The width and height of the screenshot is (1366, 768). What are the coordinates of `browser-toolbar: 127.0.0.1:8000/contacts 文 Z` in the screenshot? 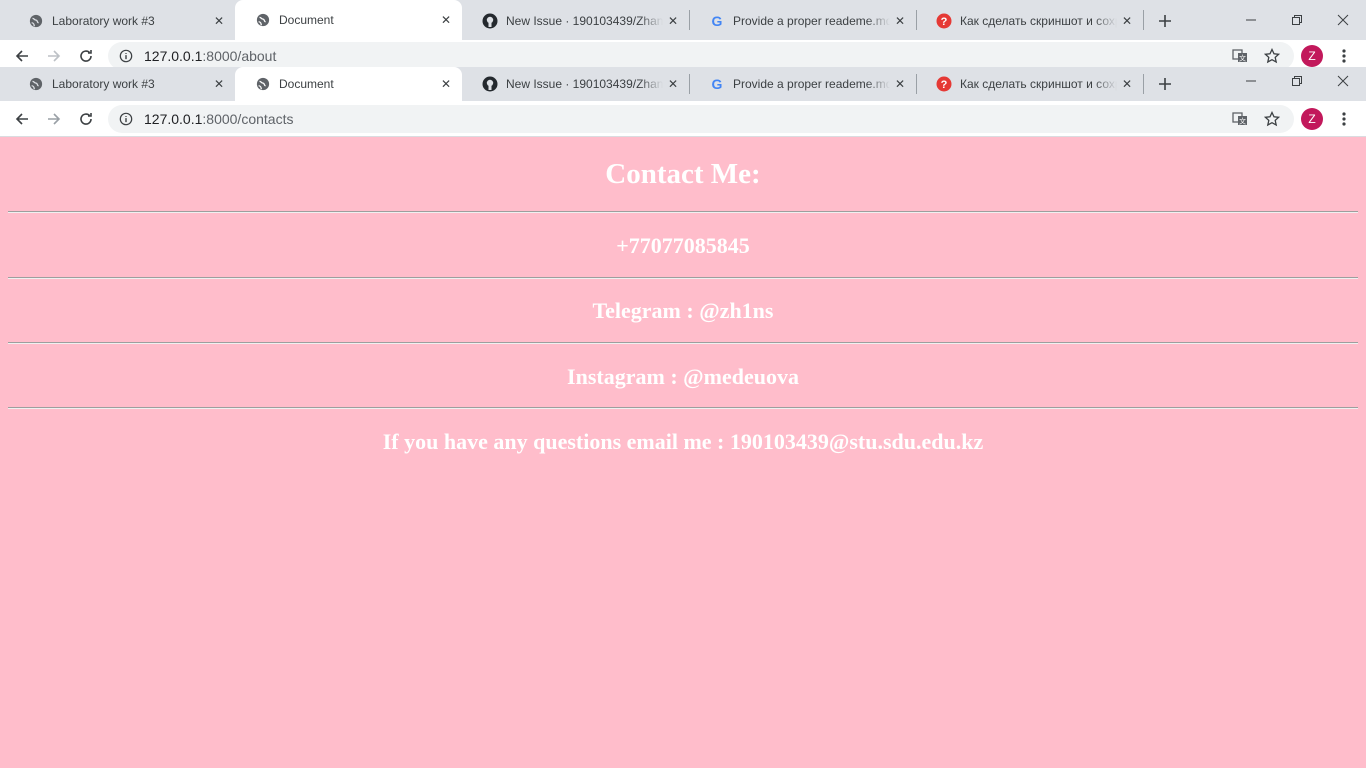 It's located at (683, 119).